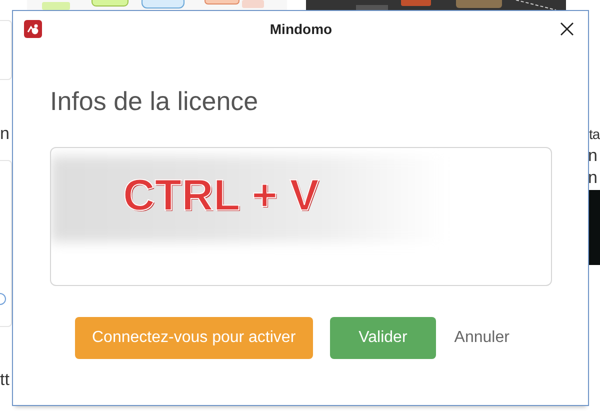 This screenshot has height=416, width=600. I want to click on app-icon, so click(33, 29).